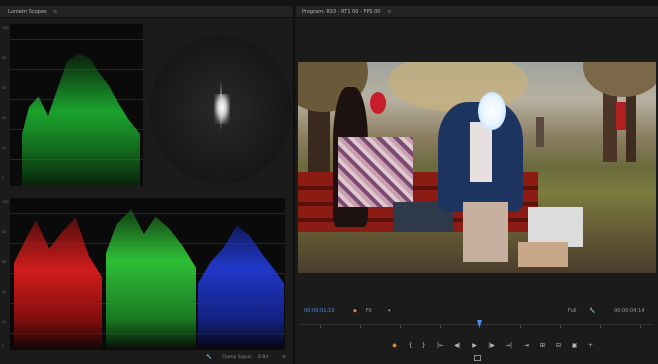  What do you see at coordinates (319, 311) in the screenshot?
I see `current-timecode: 00;00;01;10` at bounding box center [319, 311].